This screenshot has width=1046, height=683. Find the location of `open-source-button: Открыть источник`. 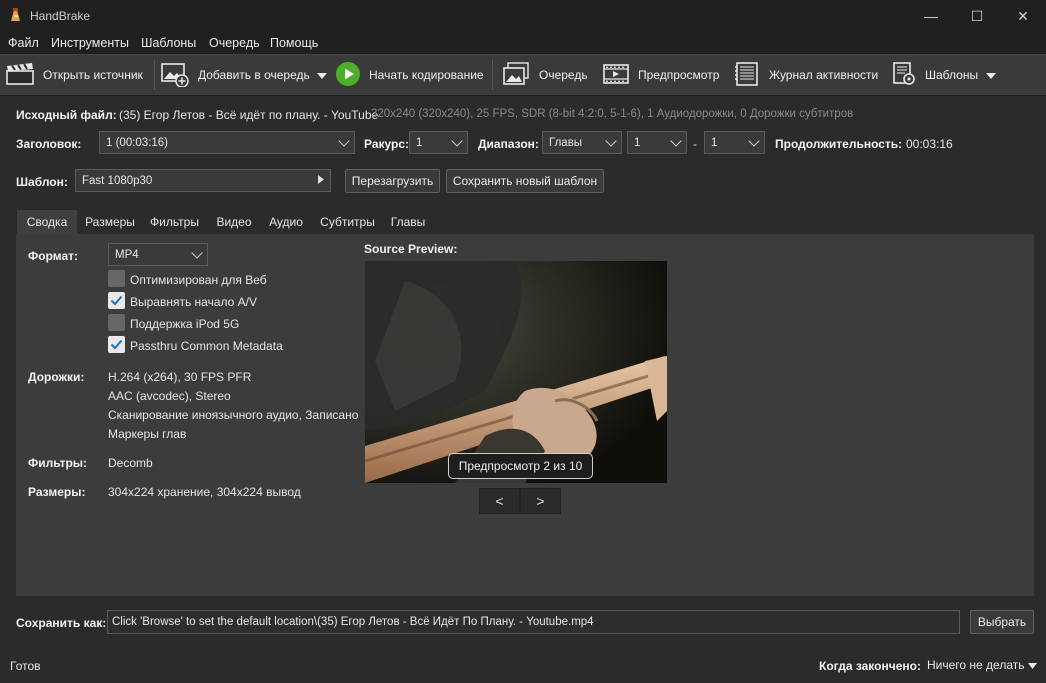

open-source-button: Открыть источник is located at coordinates (74, 75).